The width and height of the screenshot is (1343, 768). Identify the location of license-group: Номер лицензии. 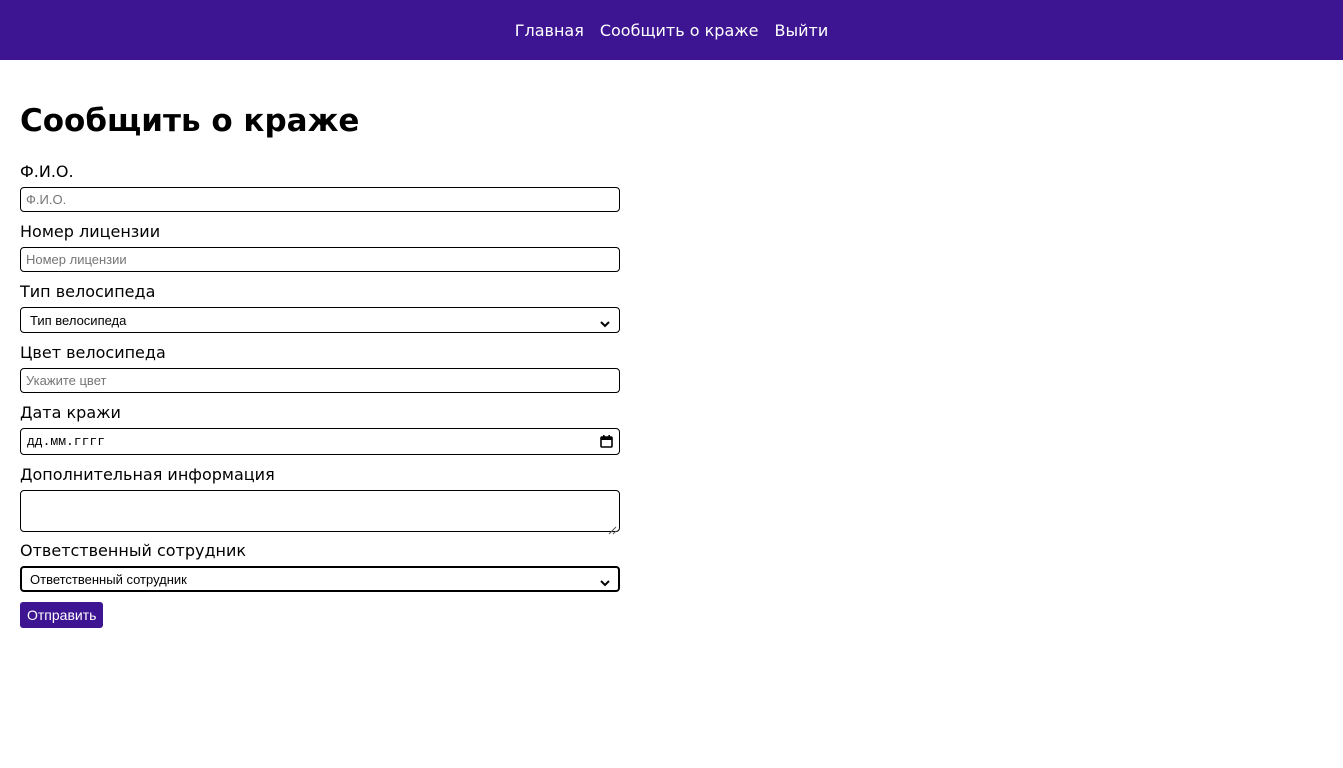
(320, 247).